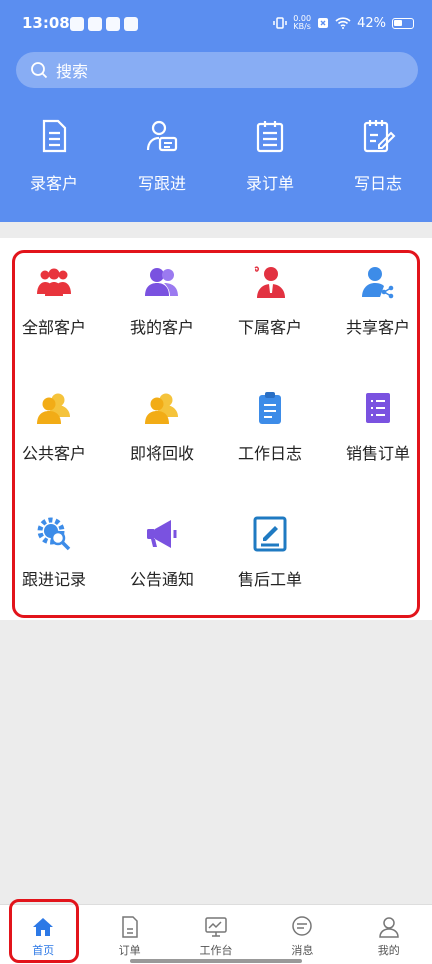  What do you see at coordinates (403, 23) in the screenshot?
I see `battery-icon` at bounding box center [403, 23].